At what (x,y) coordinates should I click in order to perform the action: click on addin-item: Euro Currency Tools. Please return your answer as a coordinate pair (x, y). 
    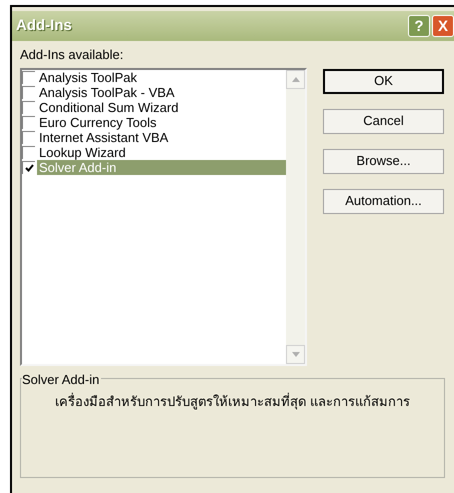
    Looking at the image, I should click on (98, 122).